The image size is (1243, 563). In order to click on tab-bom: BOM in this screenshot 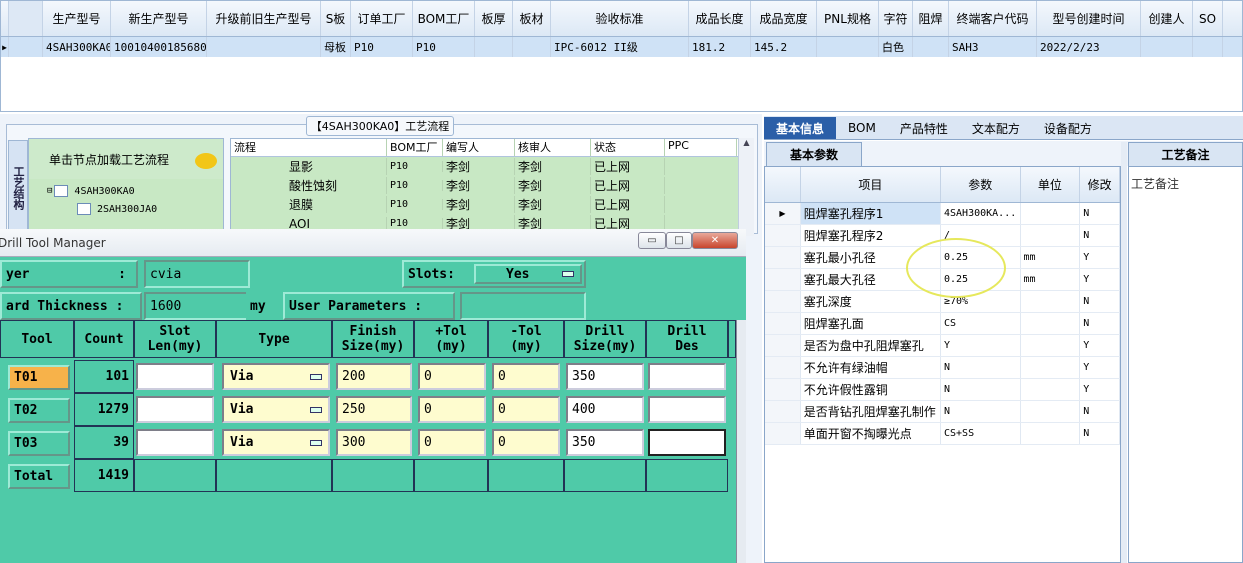, I will do `click(862, 128)`.